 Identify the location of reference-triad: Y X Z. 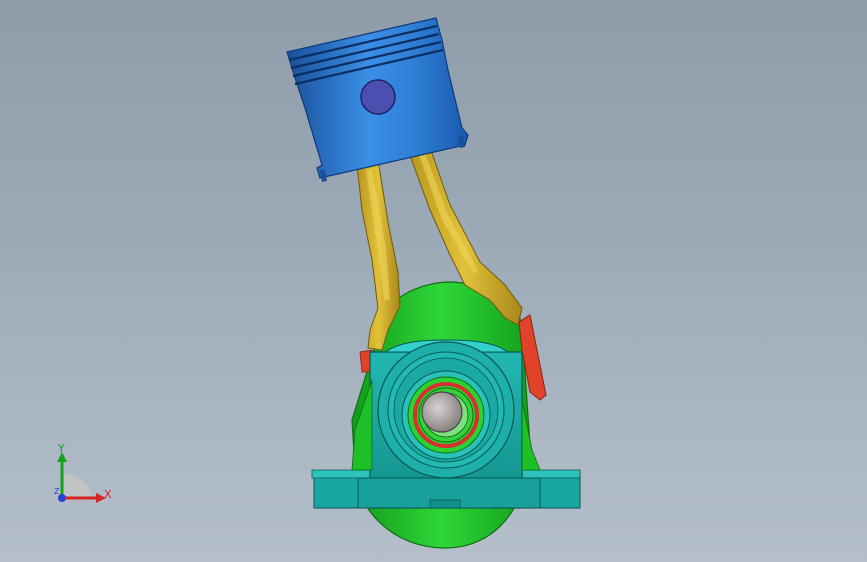
(83, 472).